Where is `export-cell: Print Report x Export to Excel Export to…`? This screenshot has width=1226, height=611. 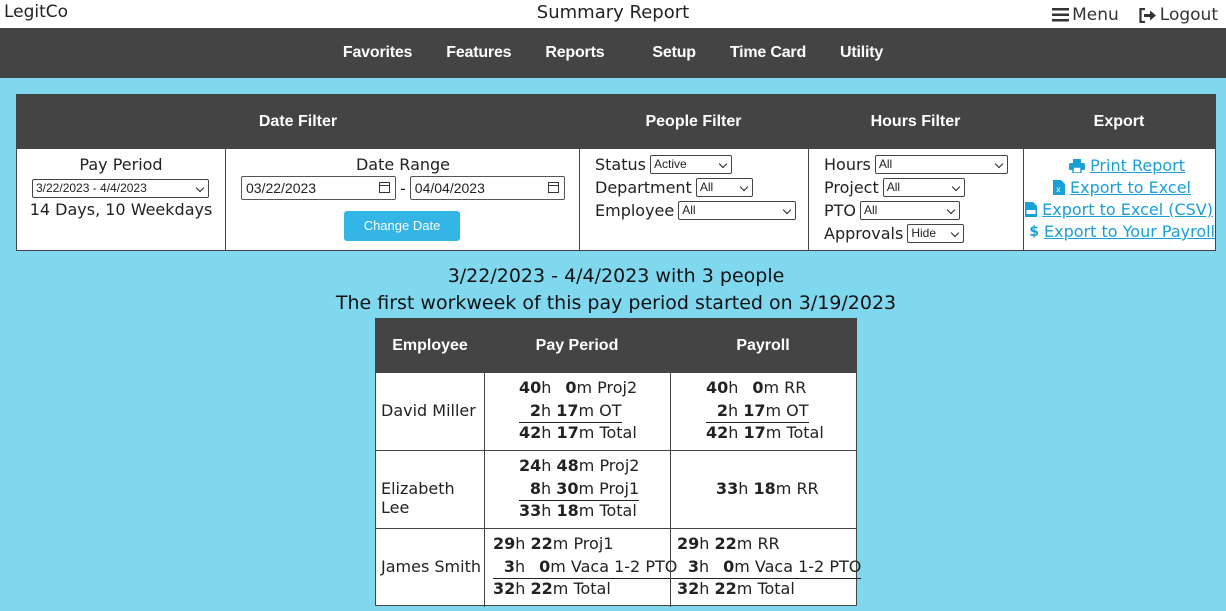 export-cell: Print Report x Export to Excel Export to… is located at coordinates (1119, 200).